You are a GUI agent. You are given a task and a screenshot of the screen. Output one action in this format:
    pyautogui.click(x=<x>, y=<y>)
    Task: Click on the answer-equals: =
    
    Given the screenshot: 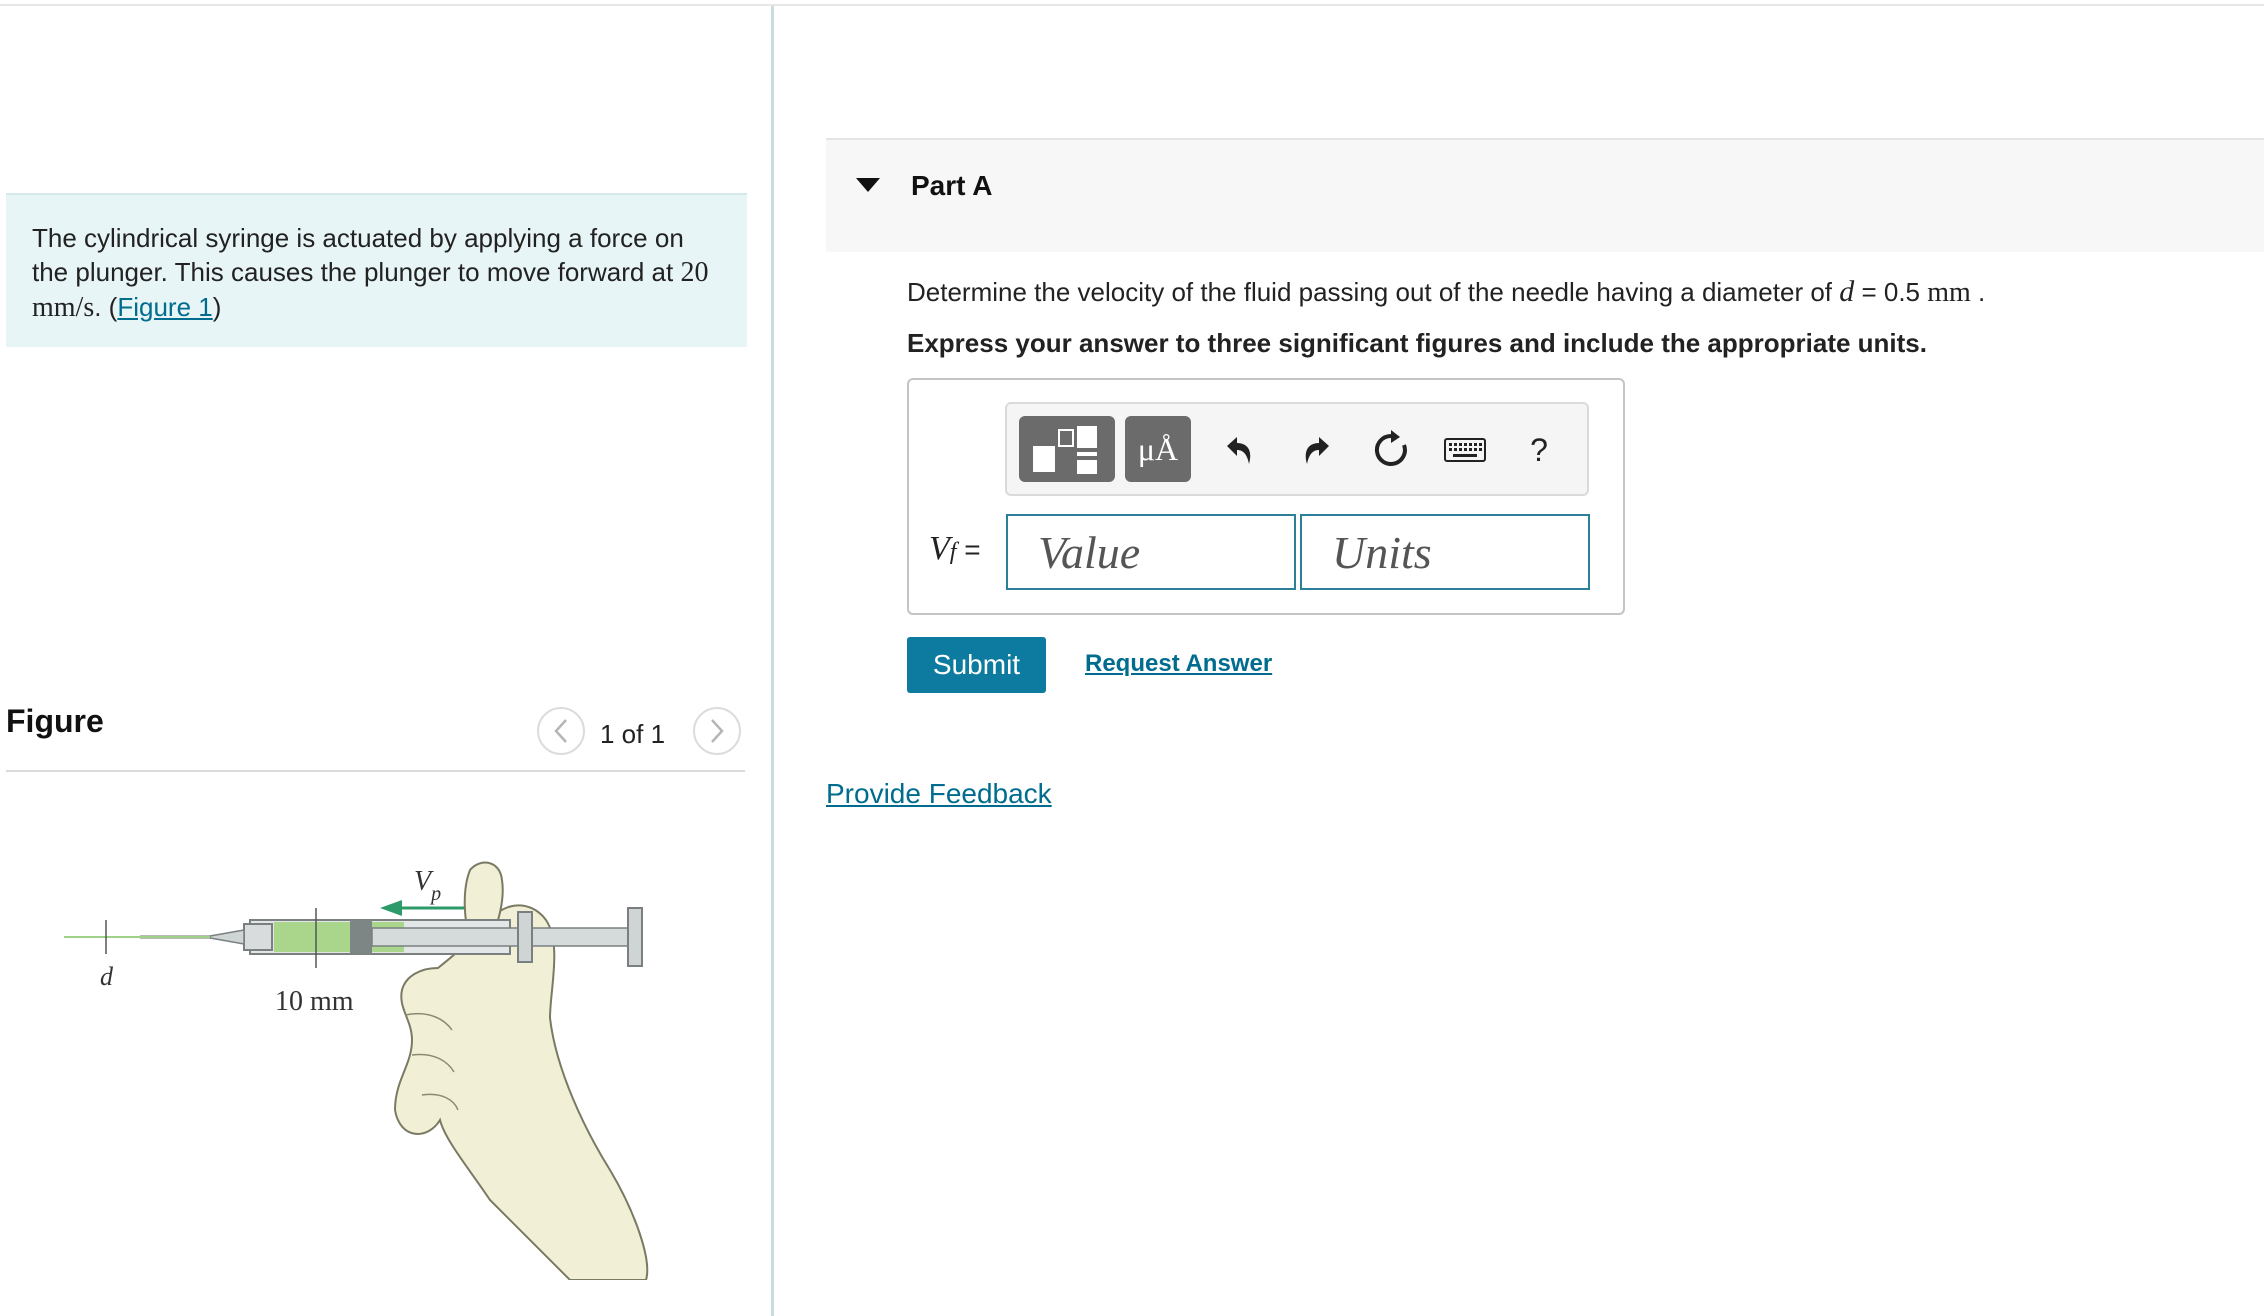 What is the action you would take?
    pyautogui.click(x=968, y=549)
    